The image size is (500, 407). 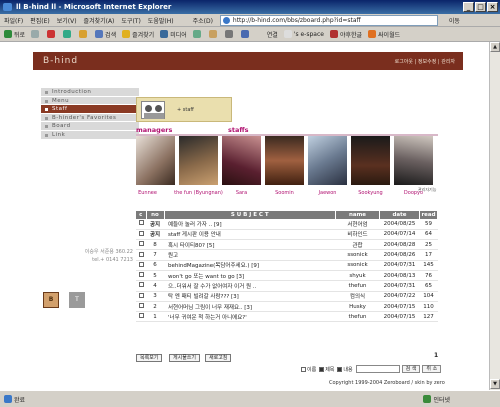 I want to click on maximize-icon: □, so click(x=480, y=7).